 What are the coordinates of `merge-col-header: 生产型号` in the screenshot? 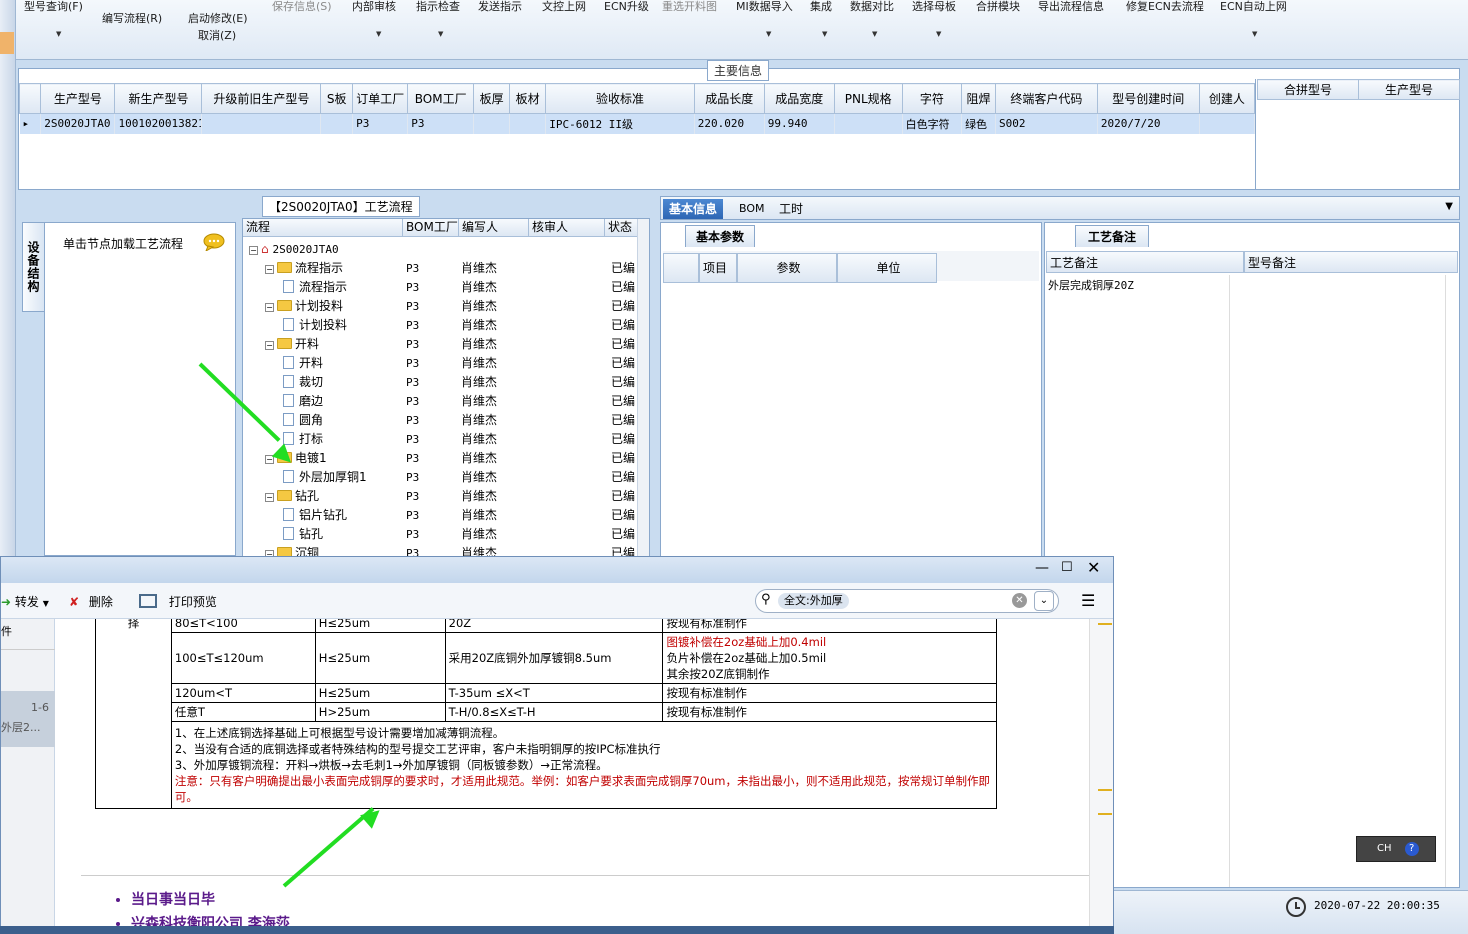 It's located at (1409, 89).